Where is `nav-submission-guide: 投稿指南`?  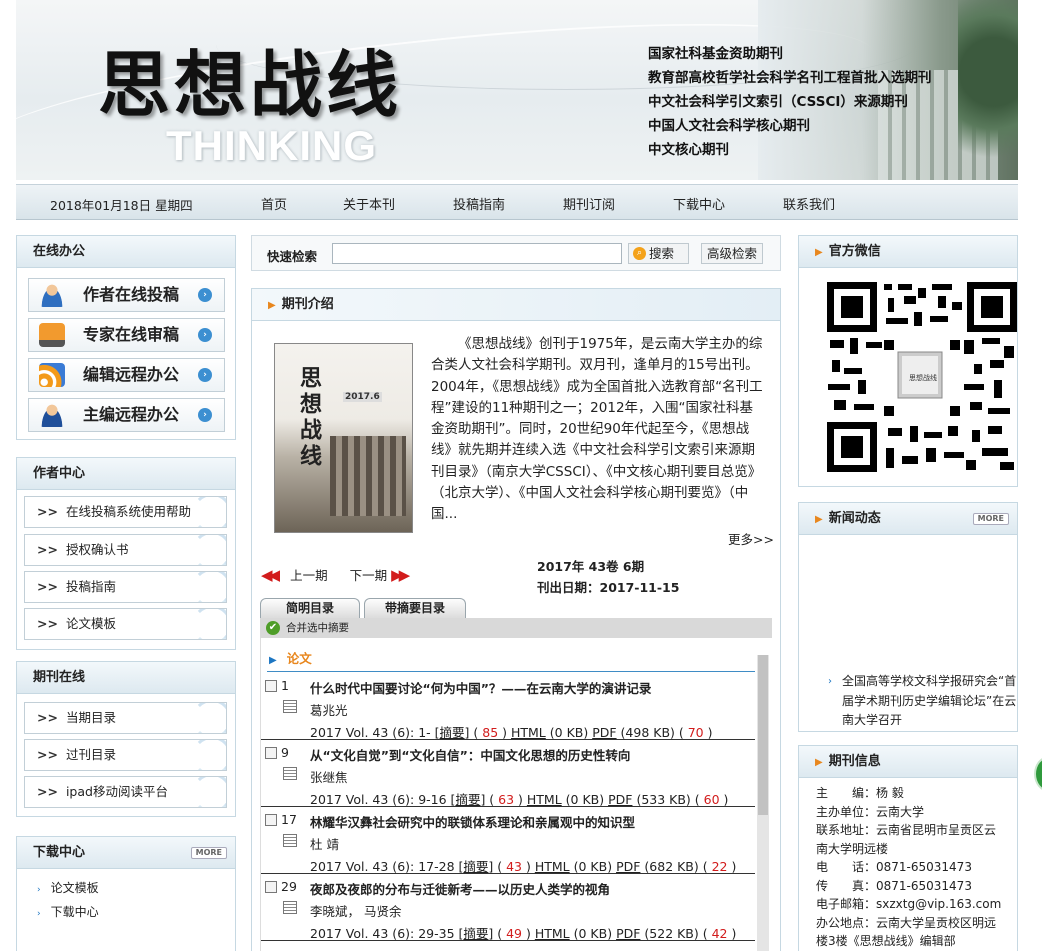 nav-submission-guide: 投稿指南 is located at coordinates (508, 203).